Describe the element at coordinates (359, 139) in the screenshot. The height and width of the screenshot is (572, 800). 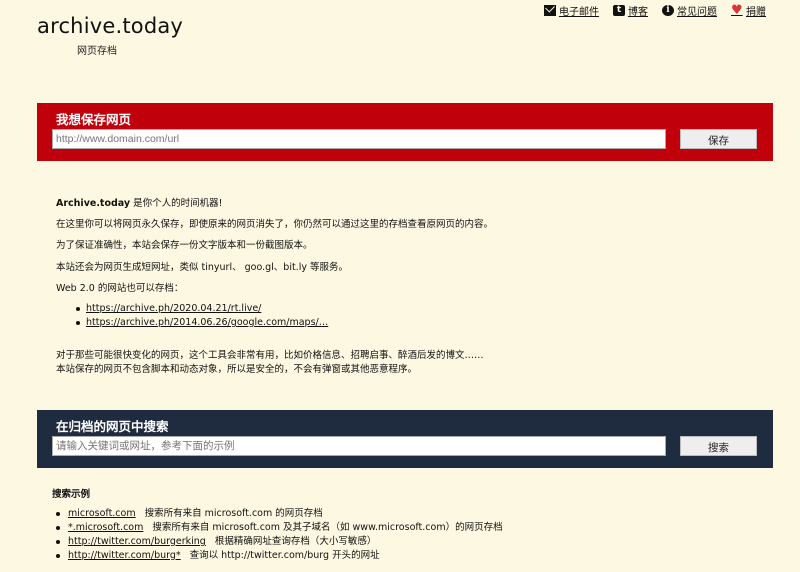
I see `url-input` at that location.